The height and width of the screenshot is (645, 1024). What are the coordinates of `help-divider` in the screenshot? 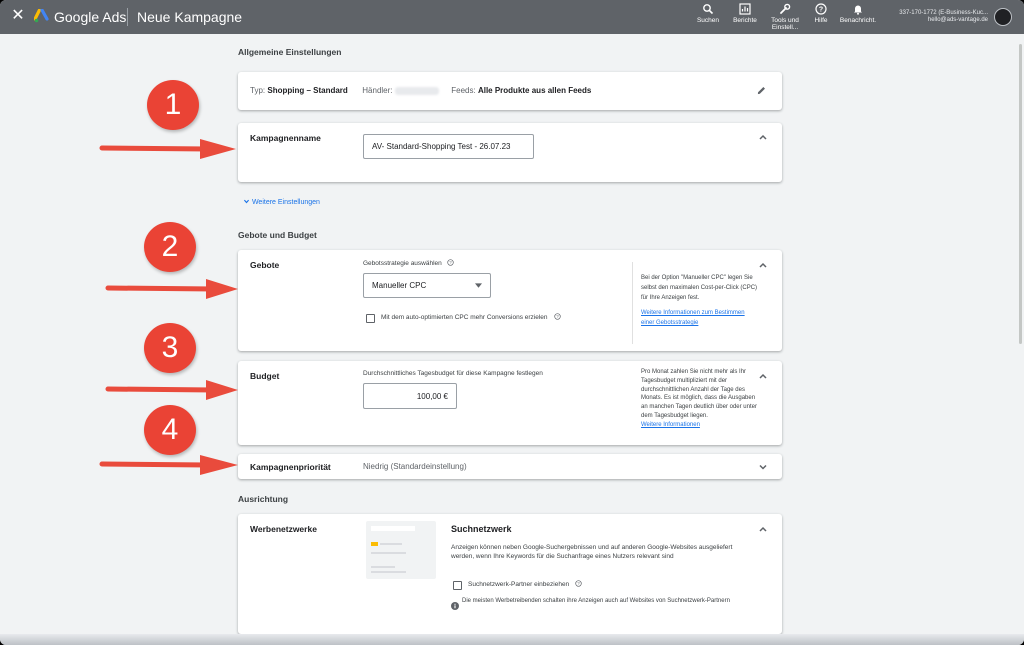 It's located at (632, 303).